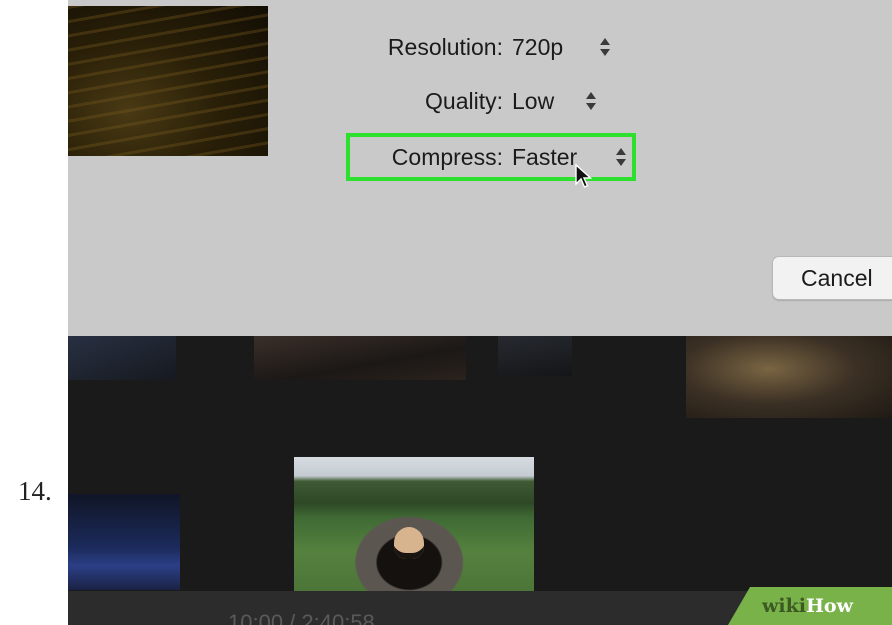  I want to click on watermark-wiki: wiki, so click(784, 606).